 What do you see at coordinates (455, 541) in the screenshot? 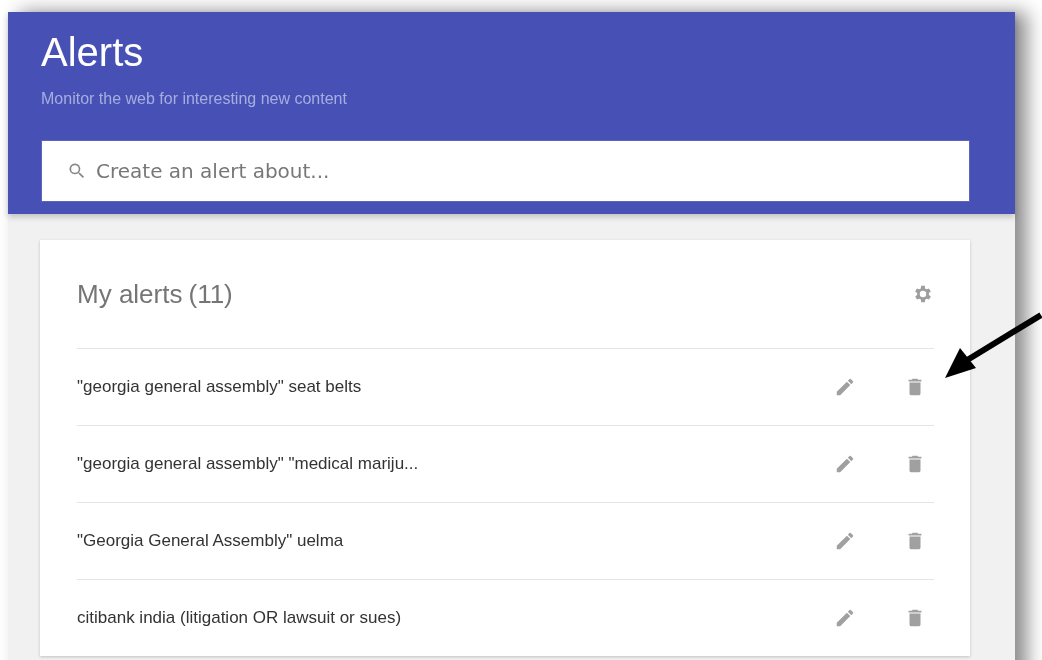
I see `alert-query: "Georgia General Assembly" uelma` at bounding box center [455, 541].